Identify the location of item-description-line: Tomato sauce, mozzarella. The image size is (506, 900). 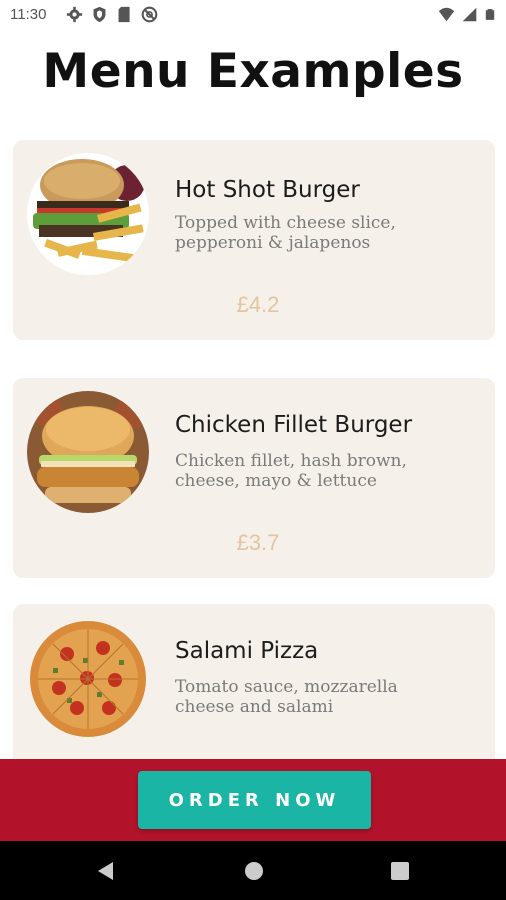
(286, 687).